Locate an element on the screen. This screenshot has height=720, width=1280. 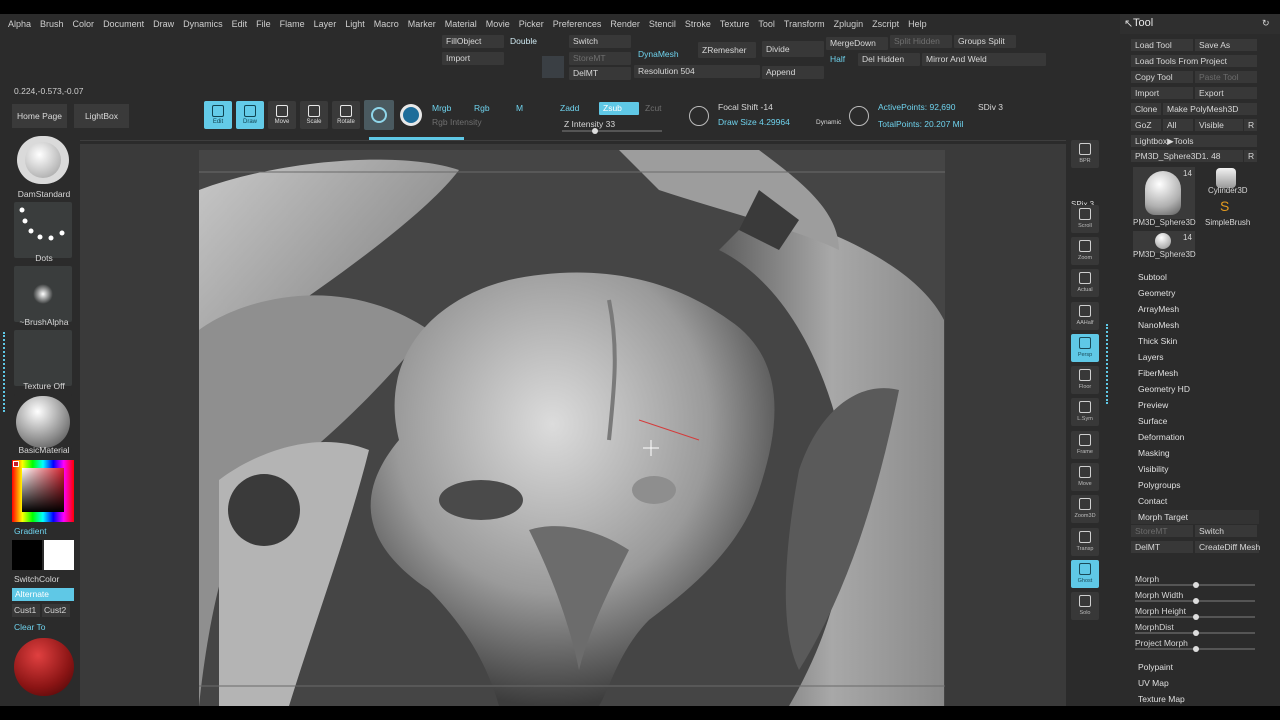
project-morph-track is located at coordinates (1195, 649).